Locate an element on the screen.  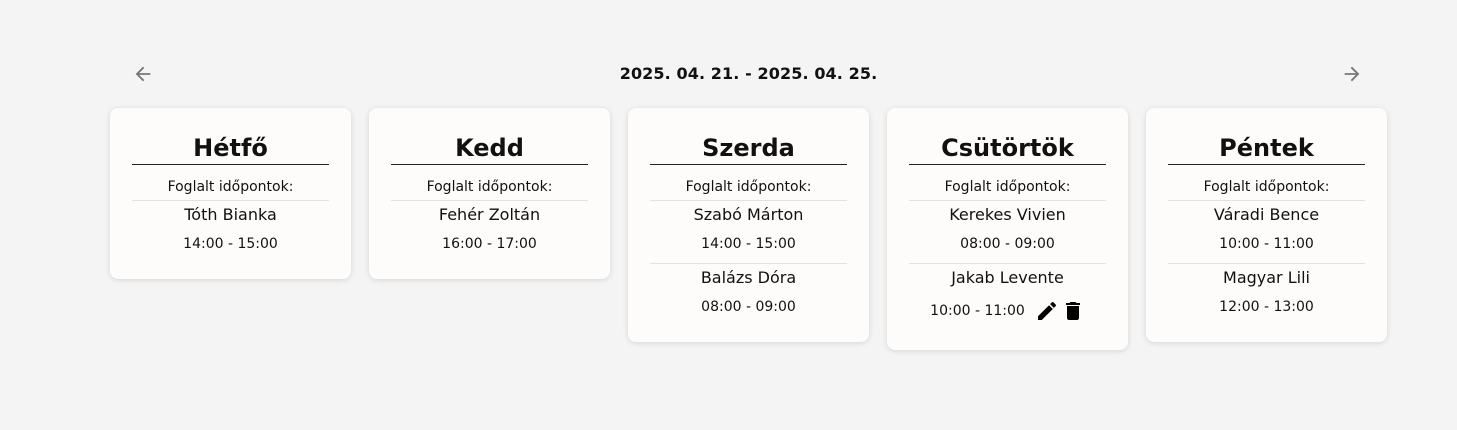
appointment-item: Magyar Lili 12:00 - 13:00 is located at coordinates (1266, 294).